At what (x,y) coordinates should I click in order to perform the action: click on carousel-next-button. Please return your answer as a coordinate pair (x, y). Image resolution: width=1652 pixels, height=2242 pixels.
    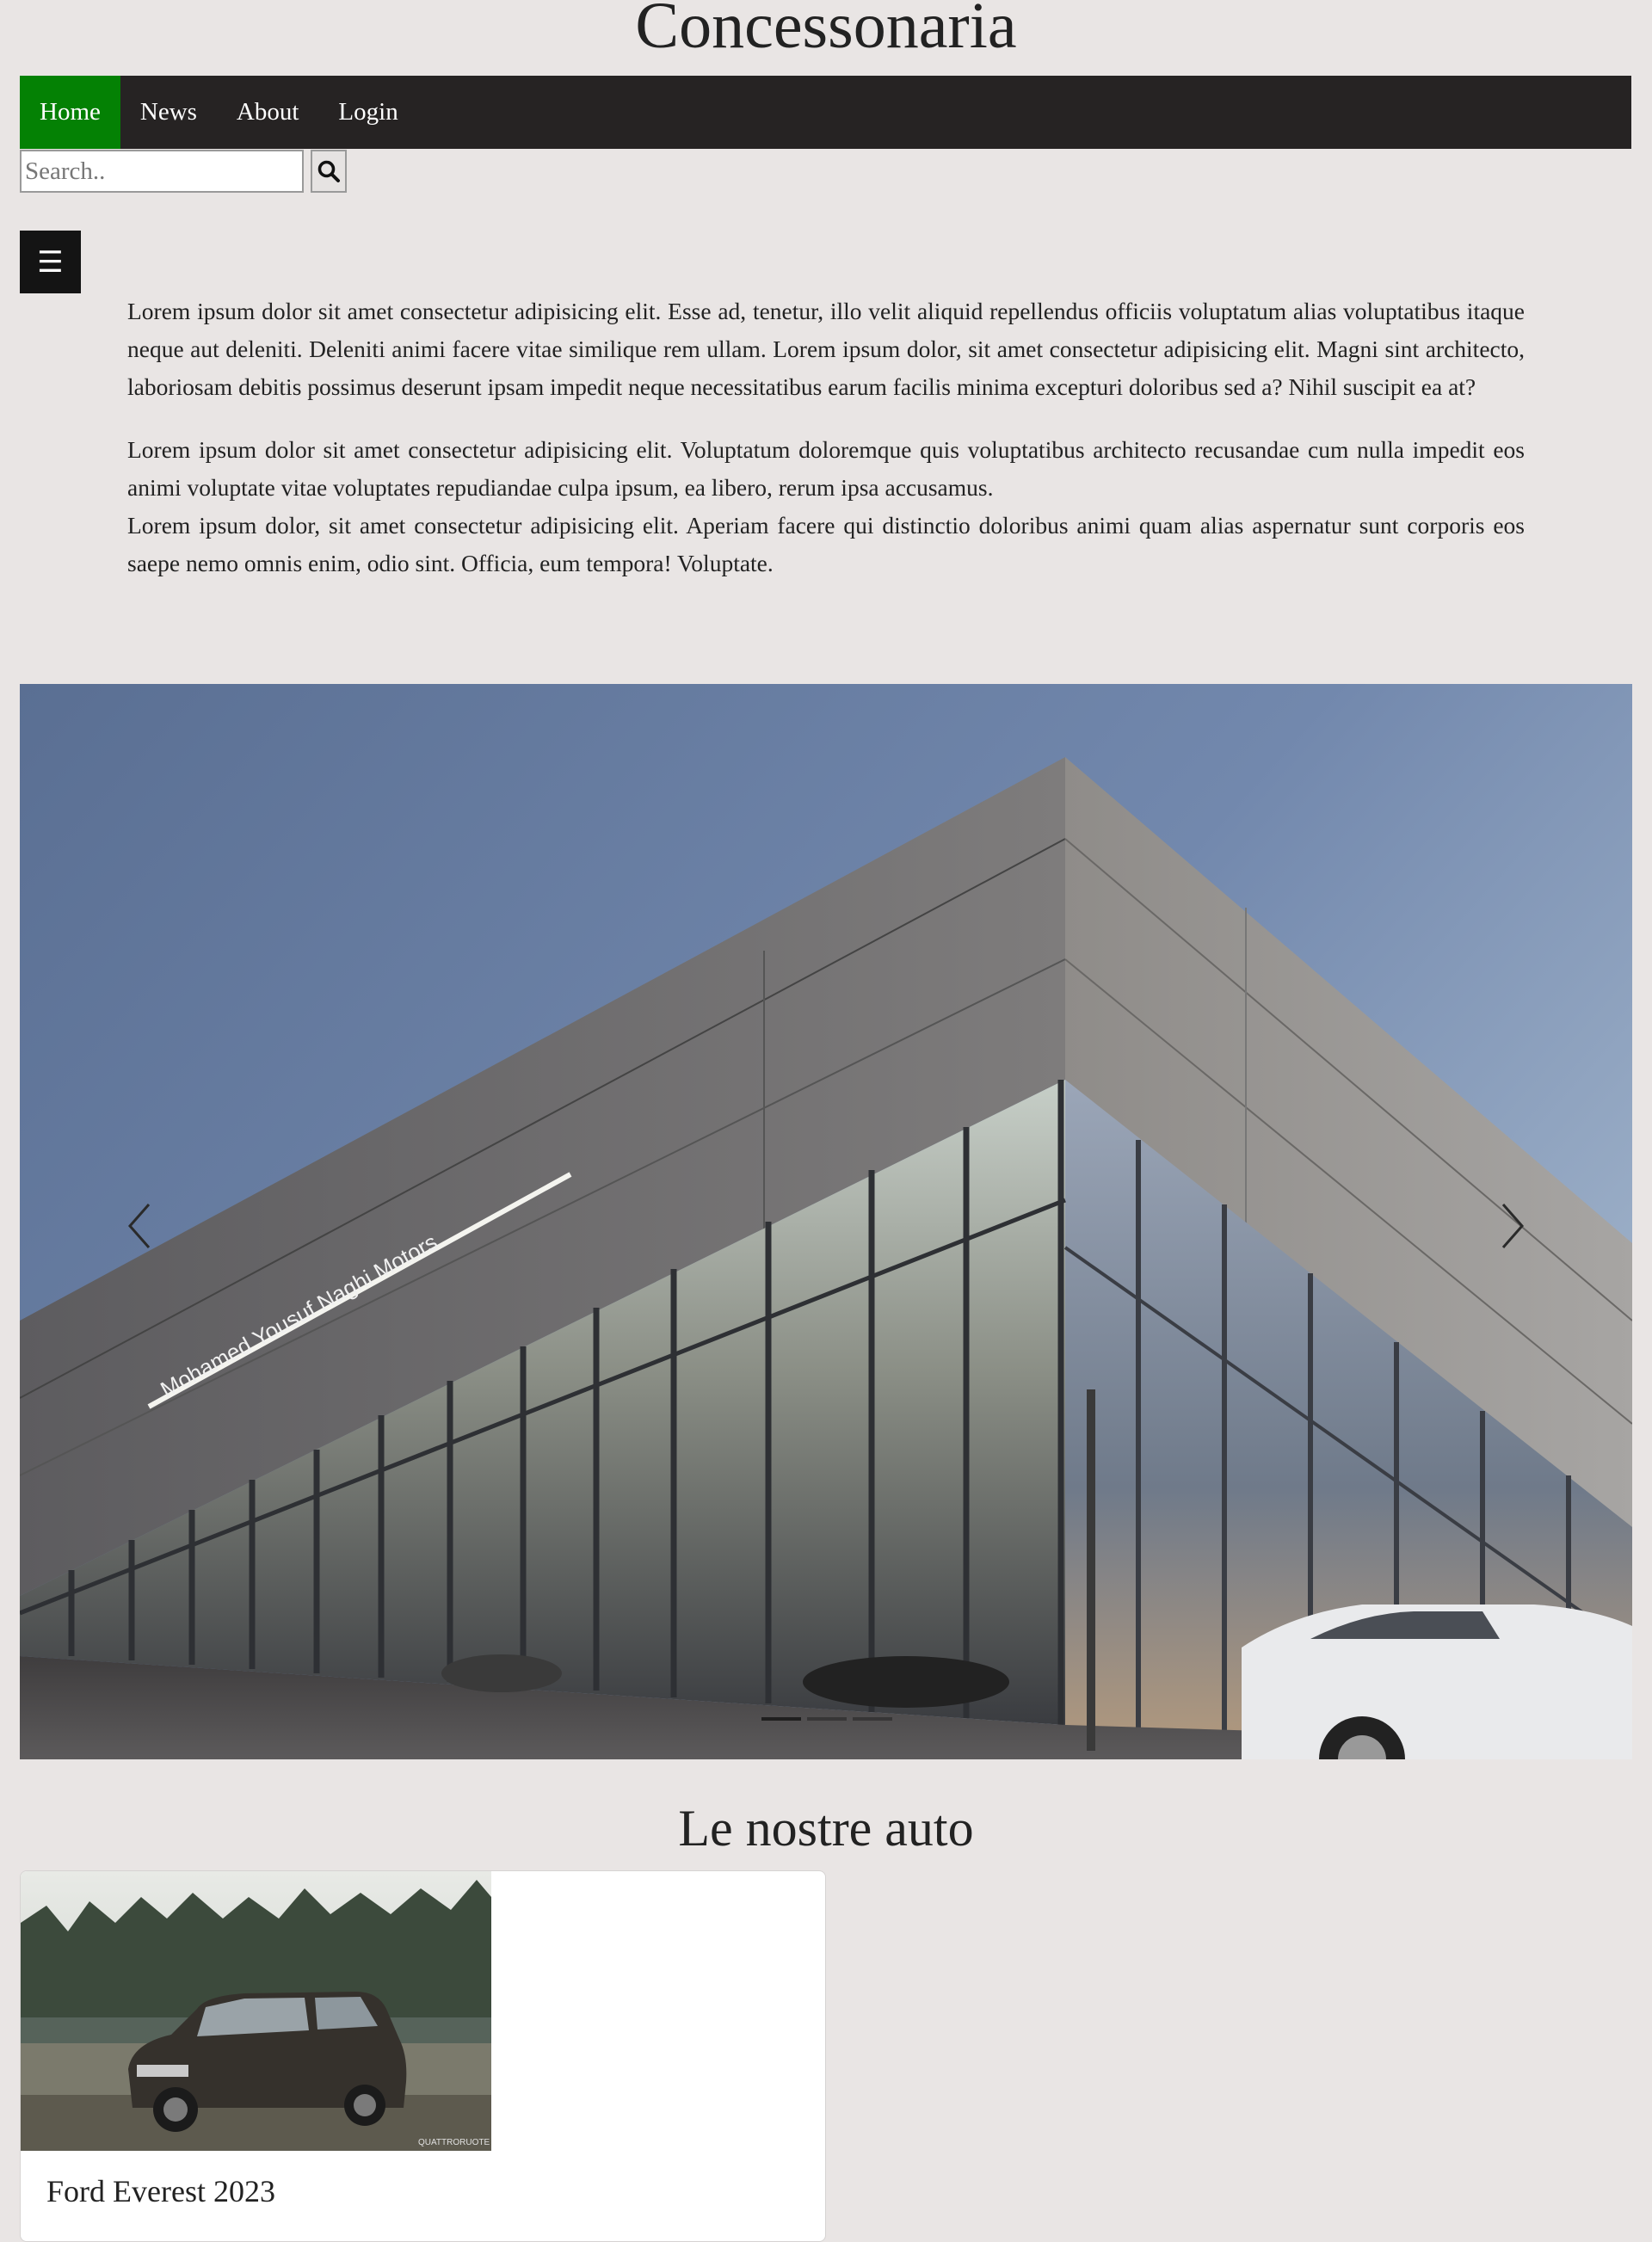
    Looking at the image, I should click on (1511, 1226).